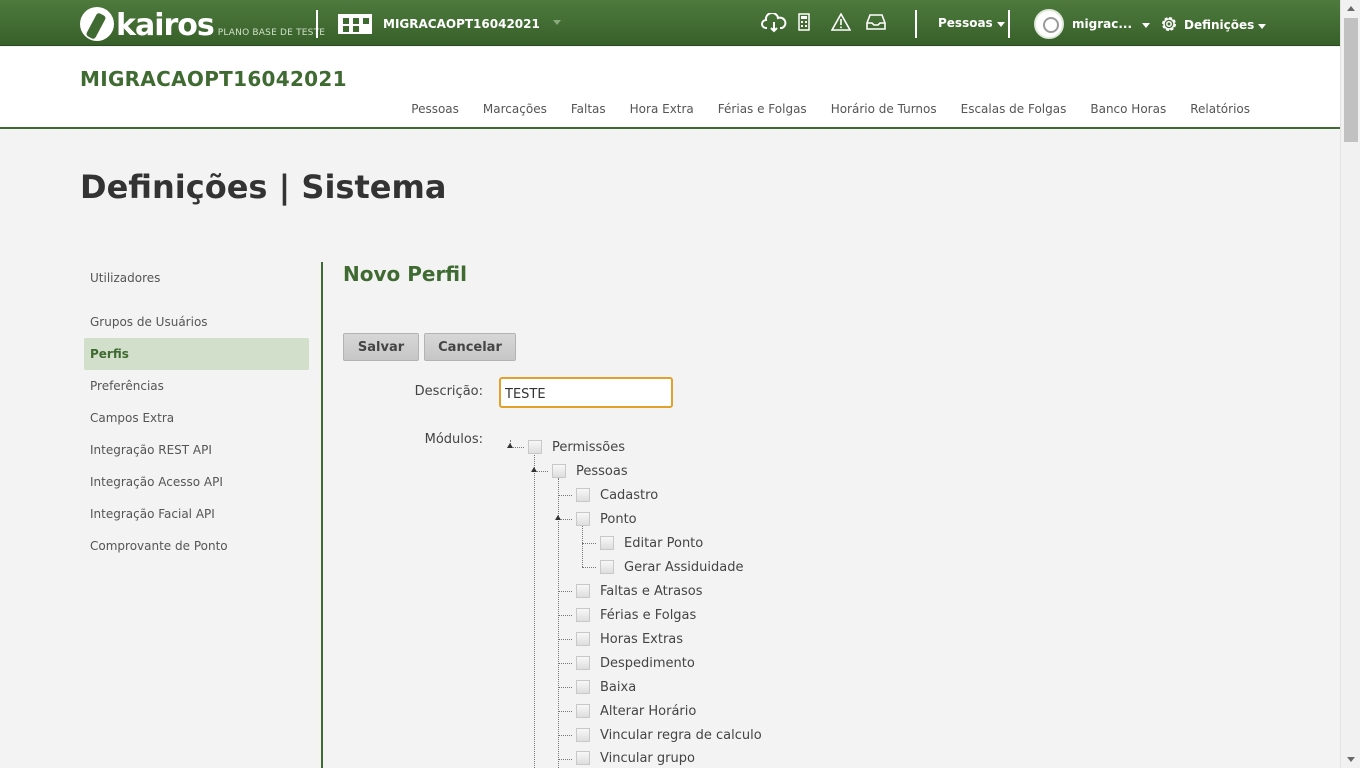  Describe the element at coordinates (263, 187) in the screenshot. I see `page-title: Definições | Sistema` at that location.